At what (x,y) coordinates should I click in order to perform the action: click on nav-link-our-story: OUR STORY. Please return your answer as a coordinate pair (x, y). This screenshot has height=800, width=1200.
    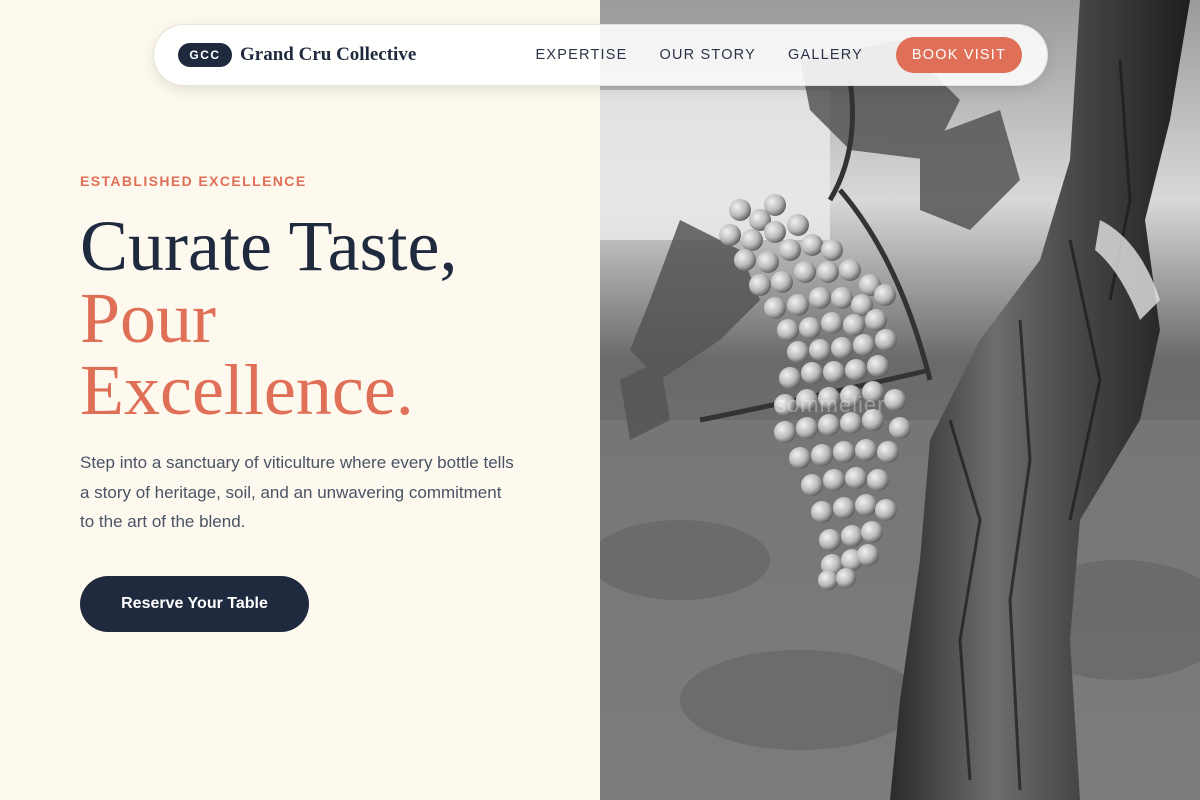
    Looking at the image, I should click on (707, 55).